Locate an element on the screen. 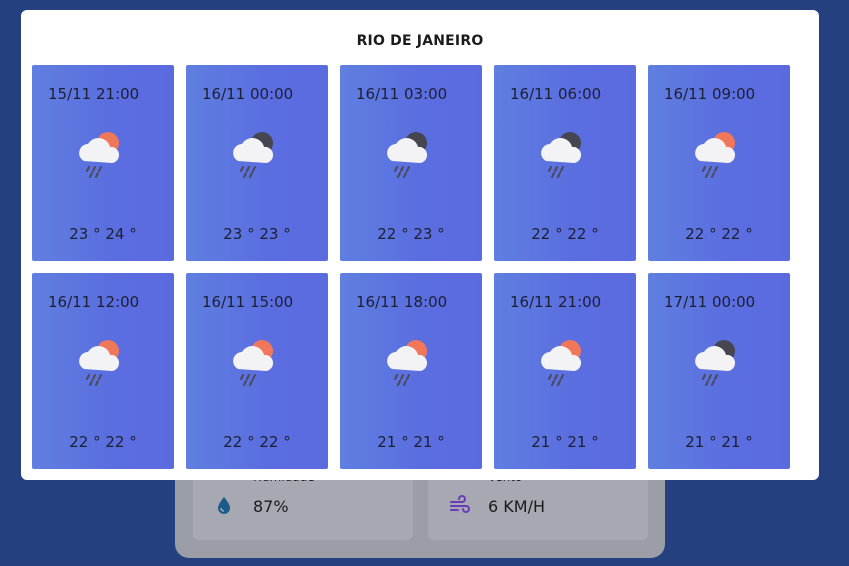 The width and height of the screenshot is (849, 566). forecast-card: 16/11 09:00 22 ° 22 ° is located at coordinates (719, 163).